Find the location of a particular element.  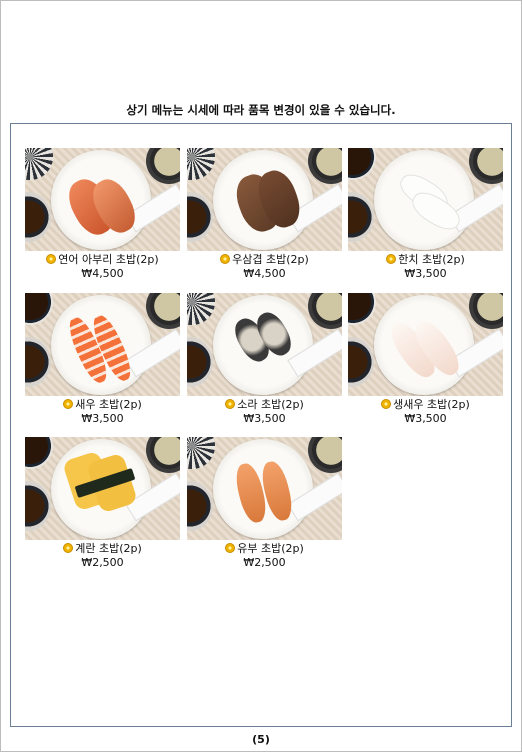

item-name: 생새우 초밥(2p) is located at coordinates (431, 404).